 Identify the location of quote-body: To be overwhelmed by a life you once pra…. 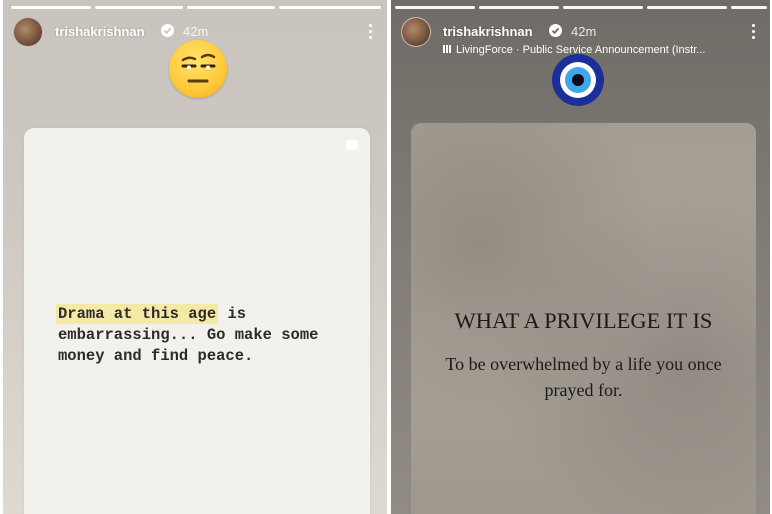
(583, 377).